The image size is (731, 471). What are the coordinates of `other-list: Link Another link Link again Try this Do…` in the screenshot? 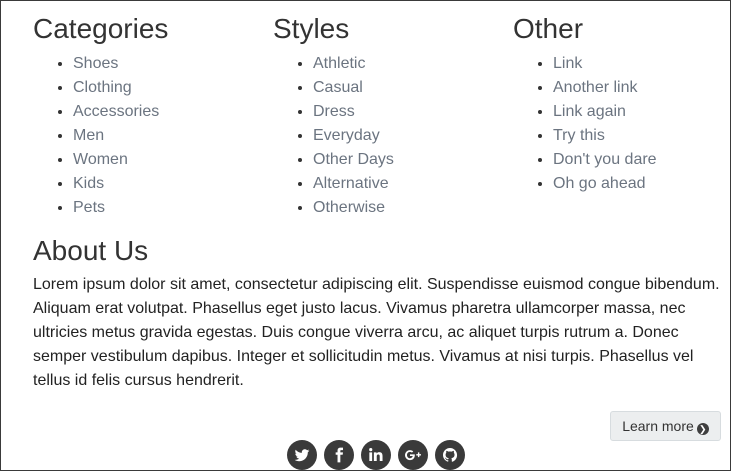 It's located at (621, 124).